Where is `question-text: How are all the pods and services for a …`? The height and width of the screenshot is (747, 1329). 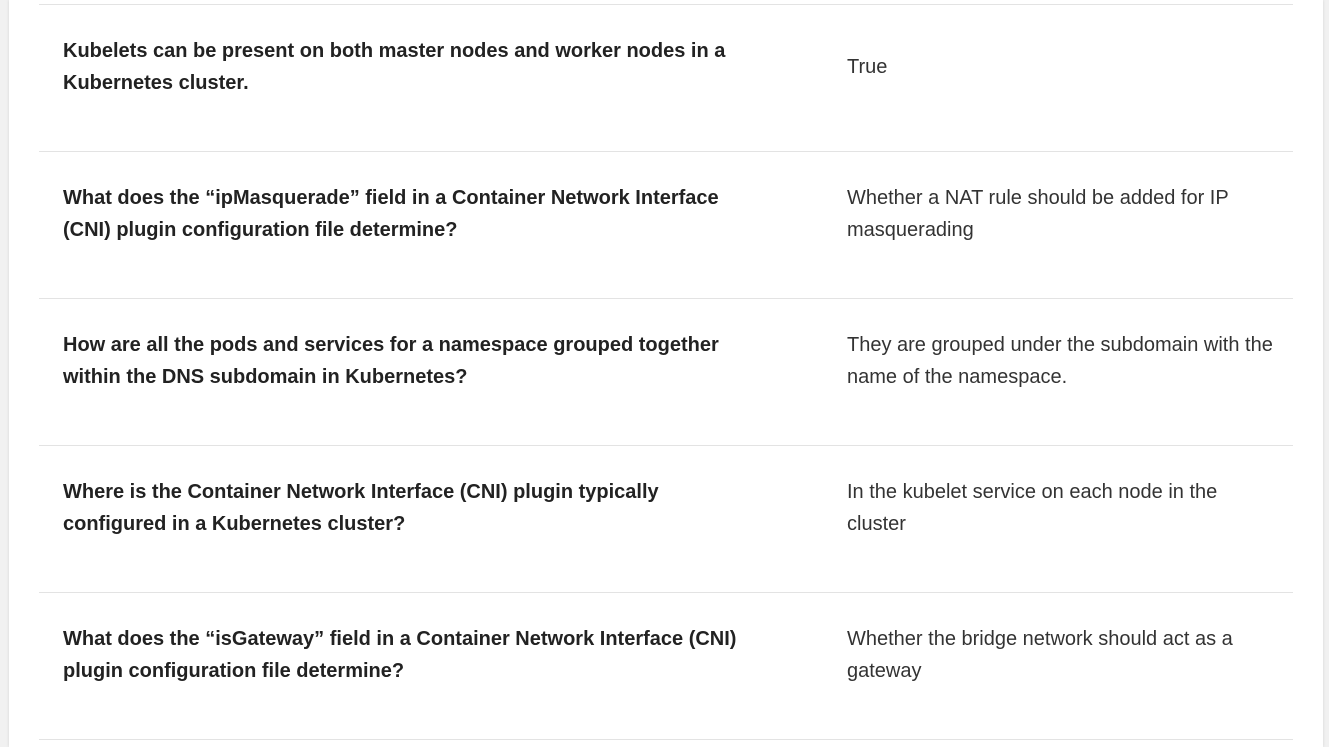
question-text: How are all the pods and services for a … is located at coordinates (391, 361).